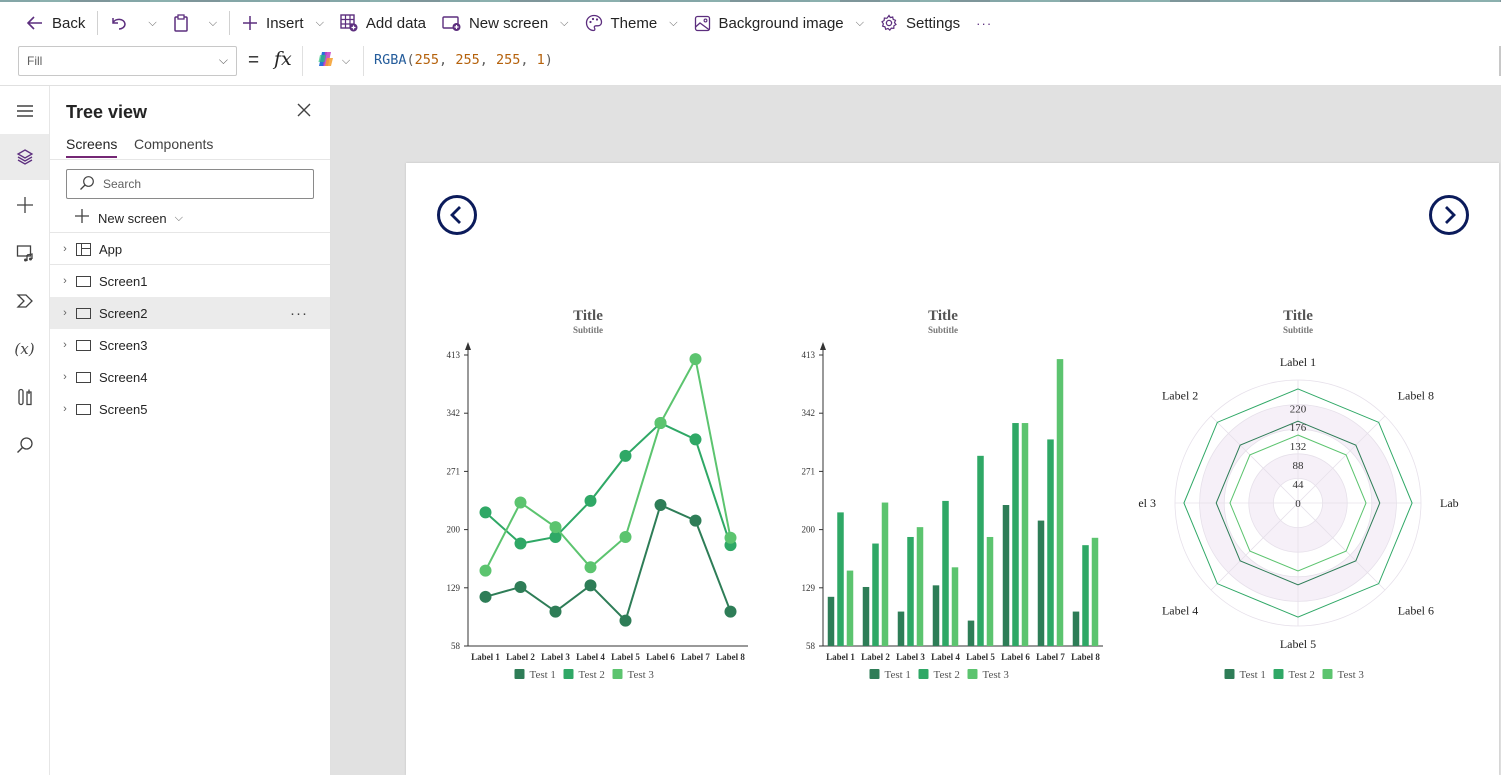  I want to click on paste-dropdown: ⌵, so click(211, 23).